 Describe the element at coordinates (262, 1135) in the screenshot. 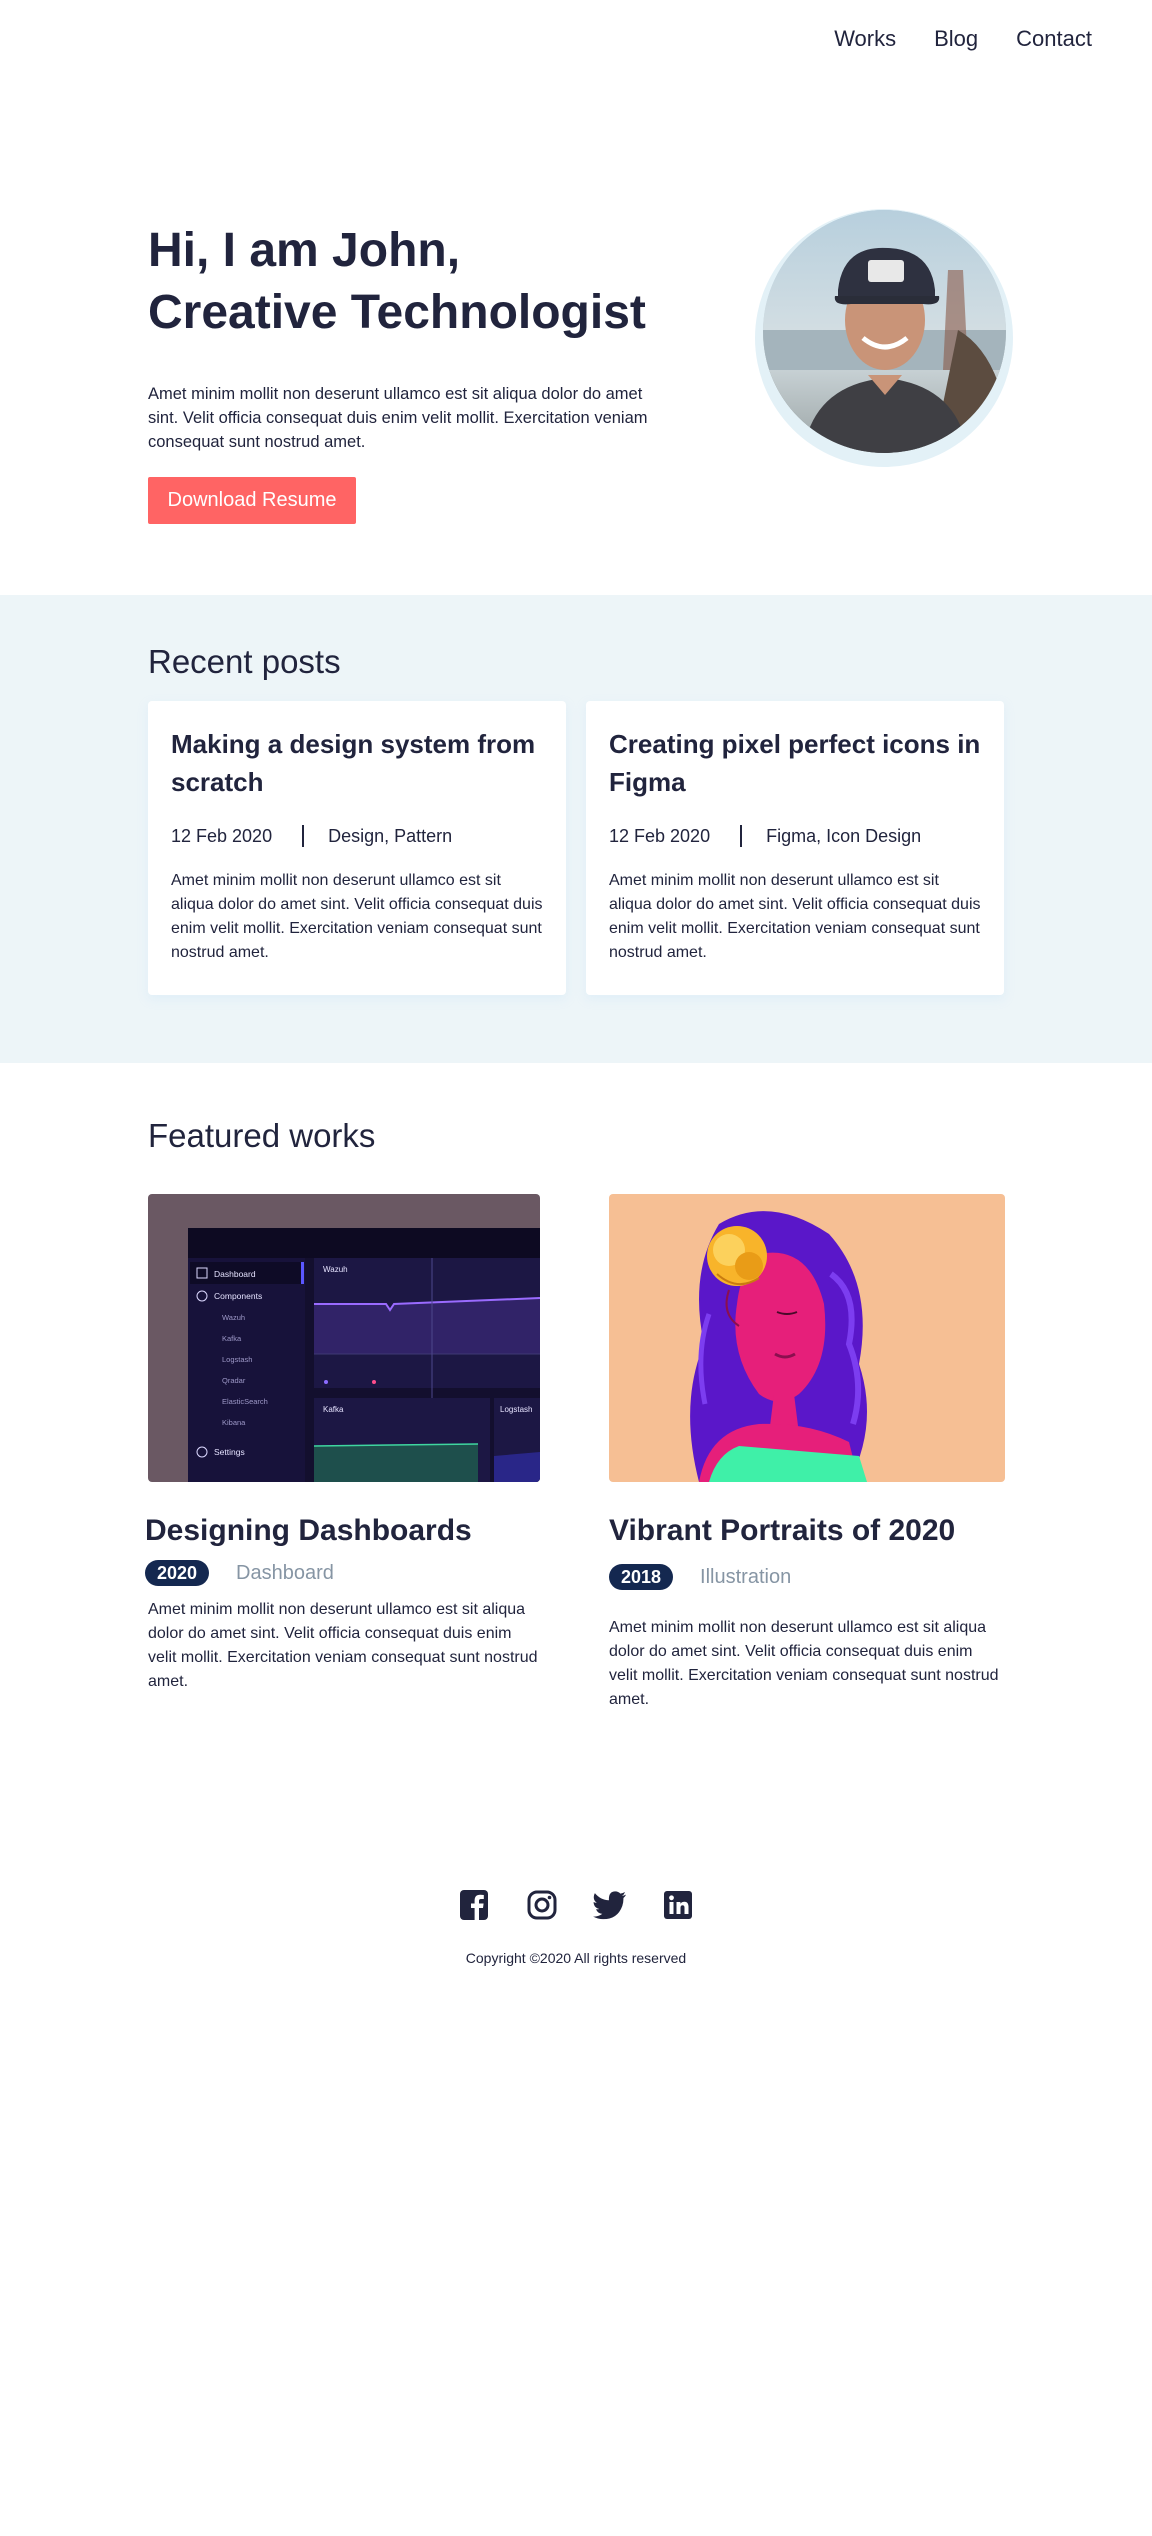

I see `featured-works-title: Featured works` at that location.